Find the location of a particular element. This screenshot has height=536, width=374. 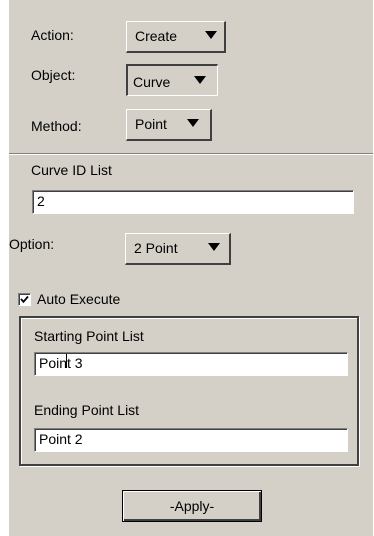

auto-execute-checkbox is located at coordinates (24, 299).